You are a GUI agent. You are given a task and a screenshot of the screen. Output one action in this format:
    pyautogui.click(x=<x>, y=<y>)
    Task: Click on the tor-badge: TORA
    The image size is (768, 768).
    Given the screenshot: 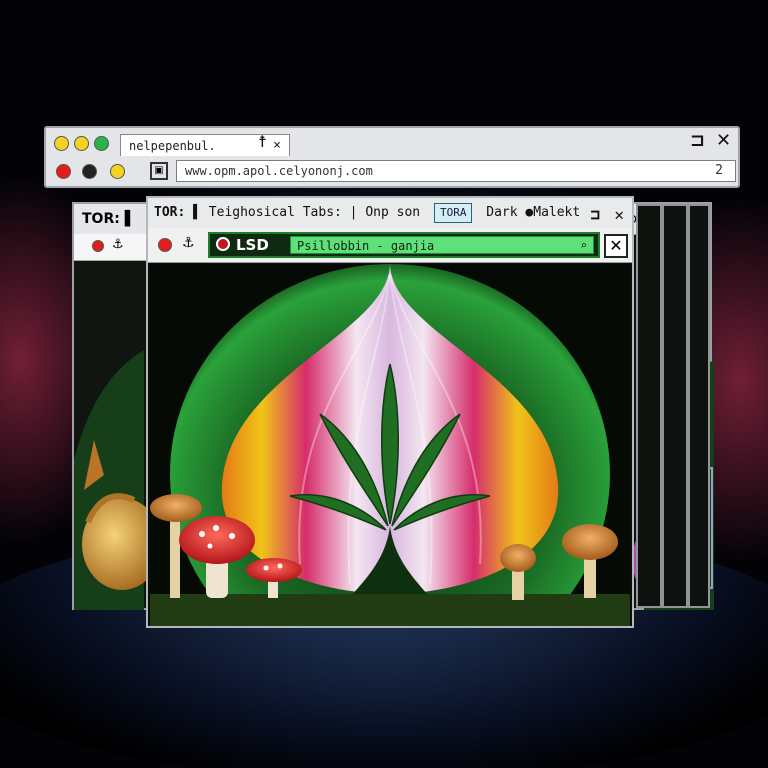 What is the action you would take?
    pyautogui.click(x=453, y=213)
    